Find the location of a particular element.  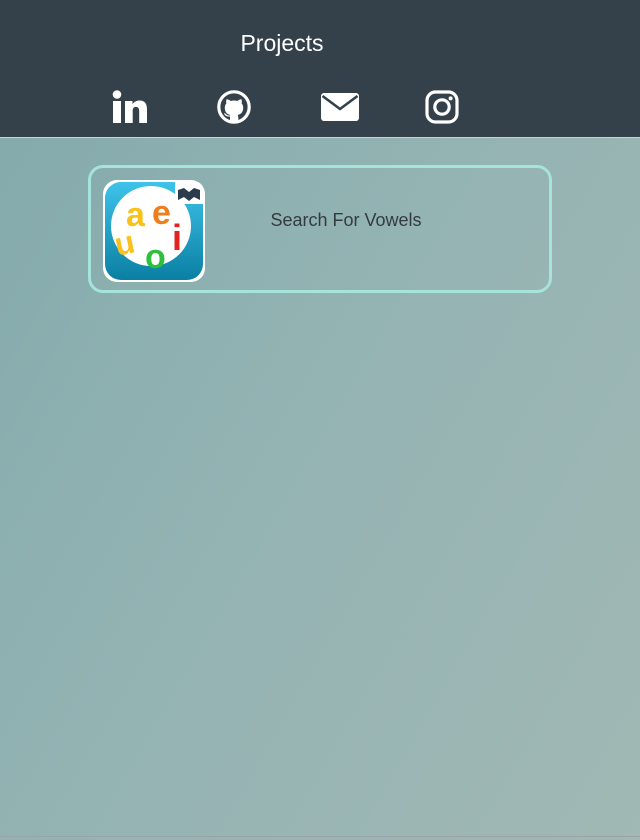

email-link is located at coordinates (340, 107).